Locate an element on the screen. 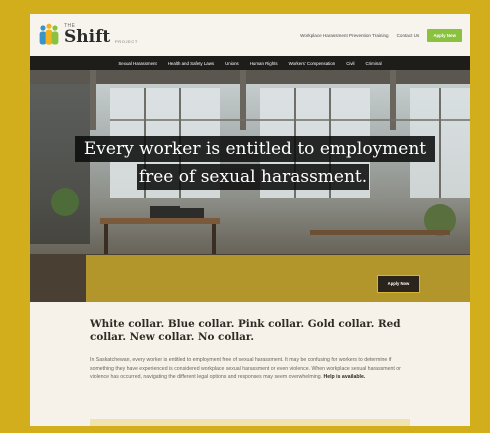 Image resolution: width=490 pixels, height=433 pixels. nav-item-criminal: Criminal is located at coordinates (374, 63).